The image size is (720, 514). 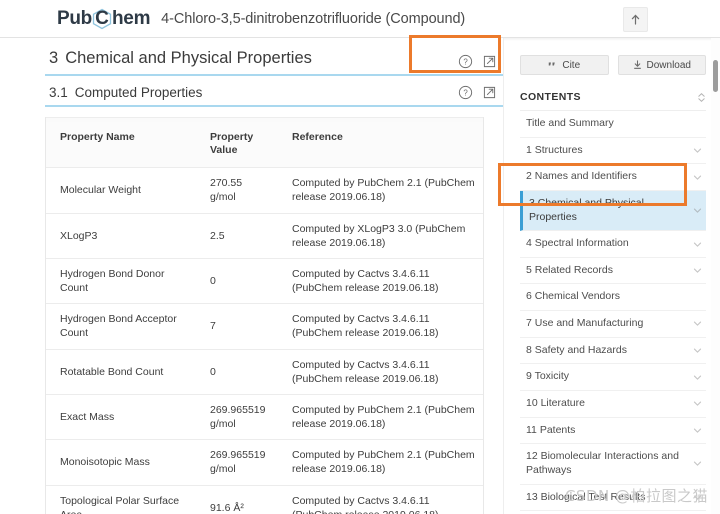 I want to click on table-header-row: Property Name Property Value Reference, so click(x=264, y=145).